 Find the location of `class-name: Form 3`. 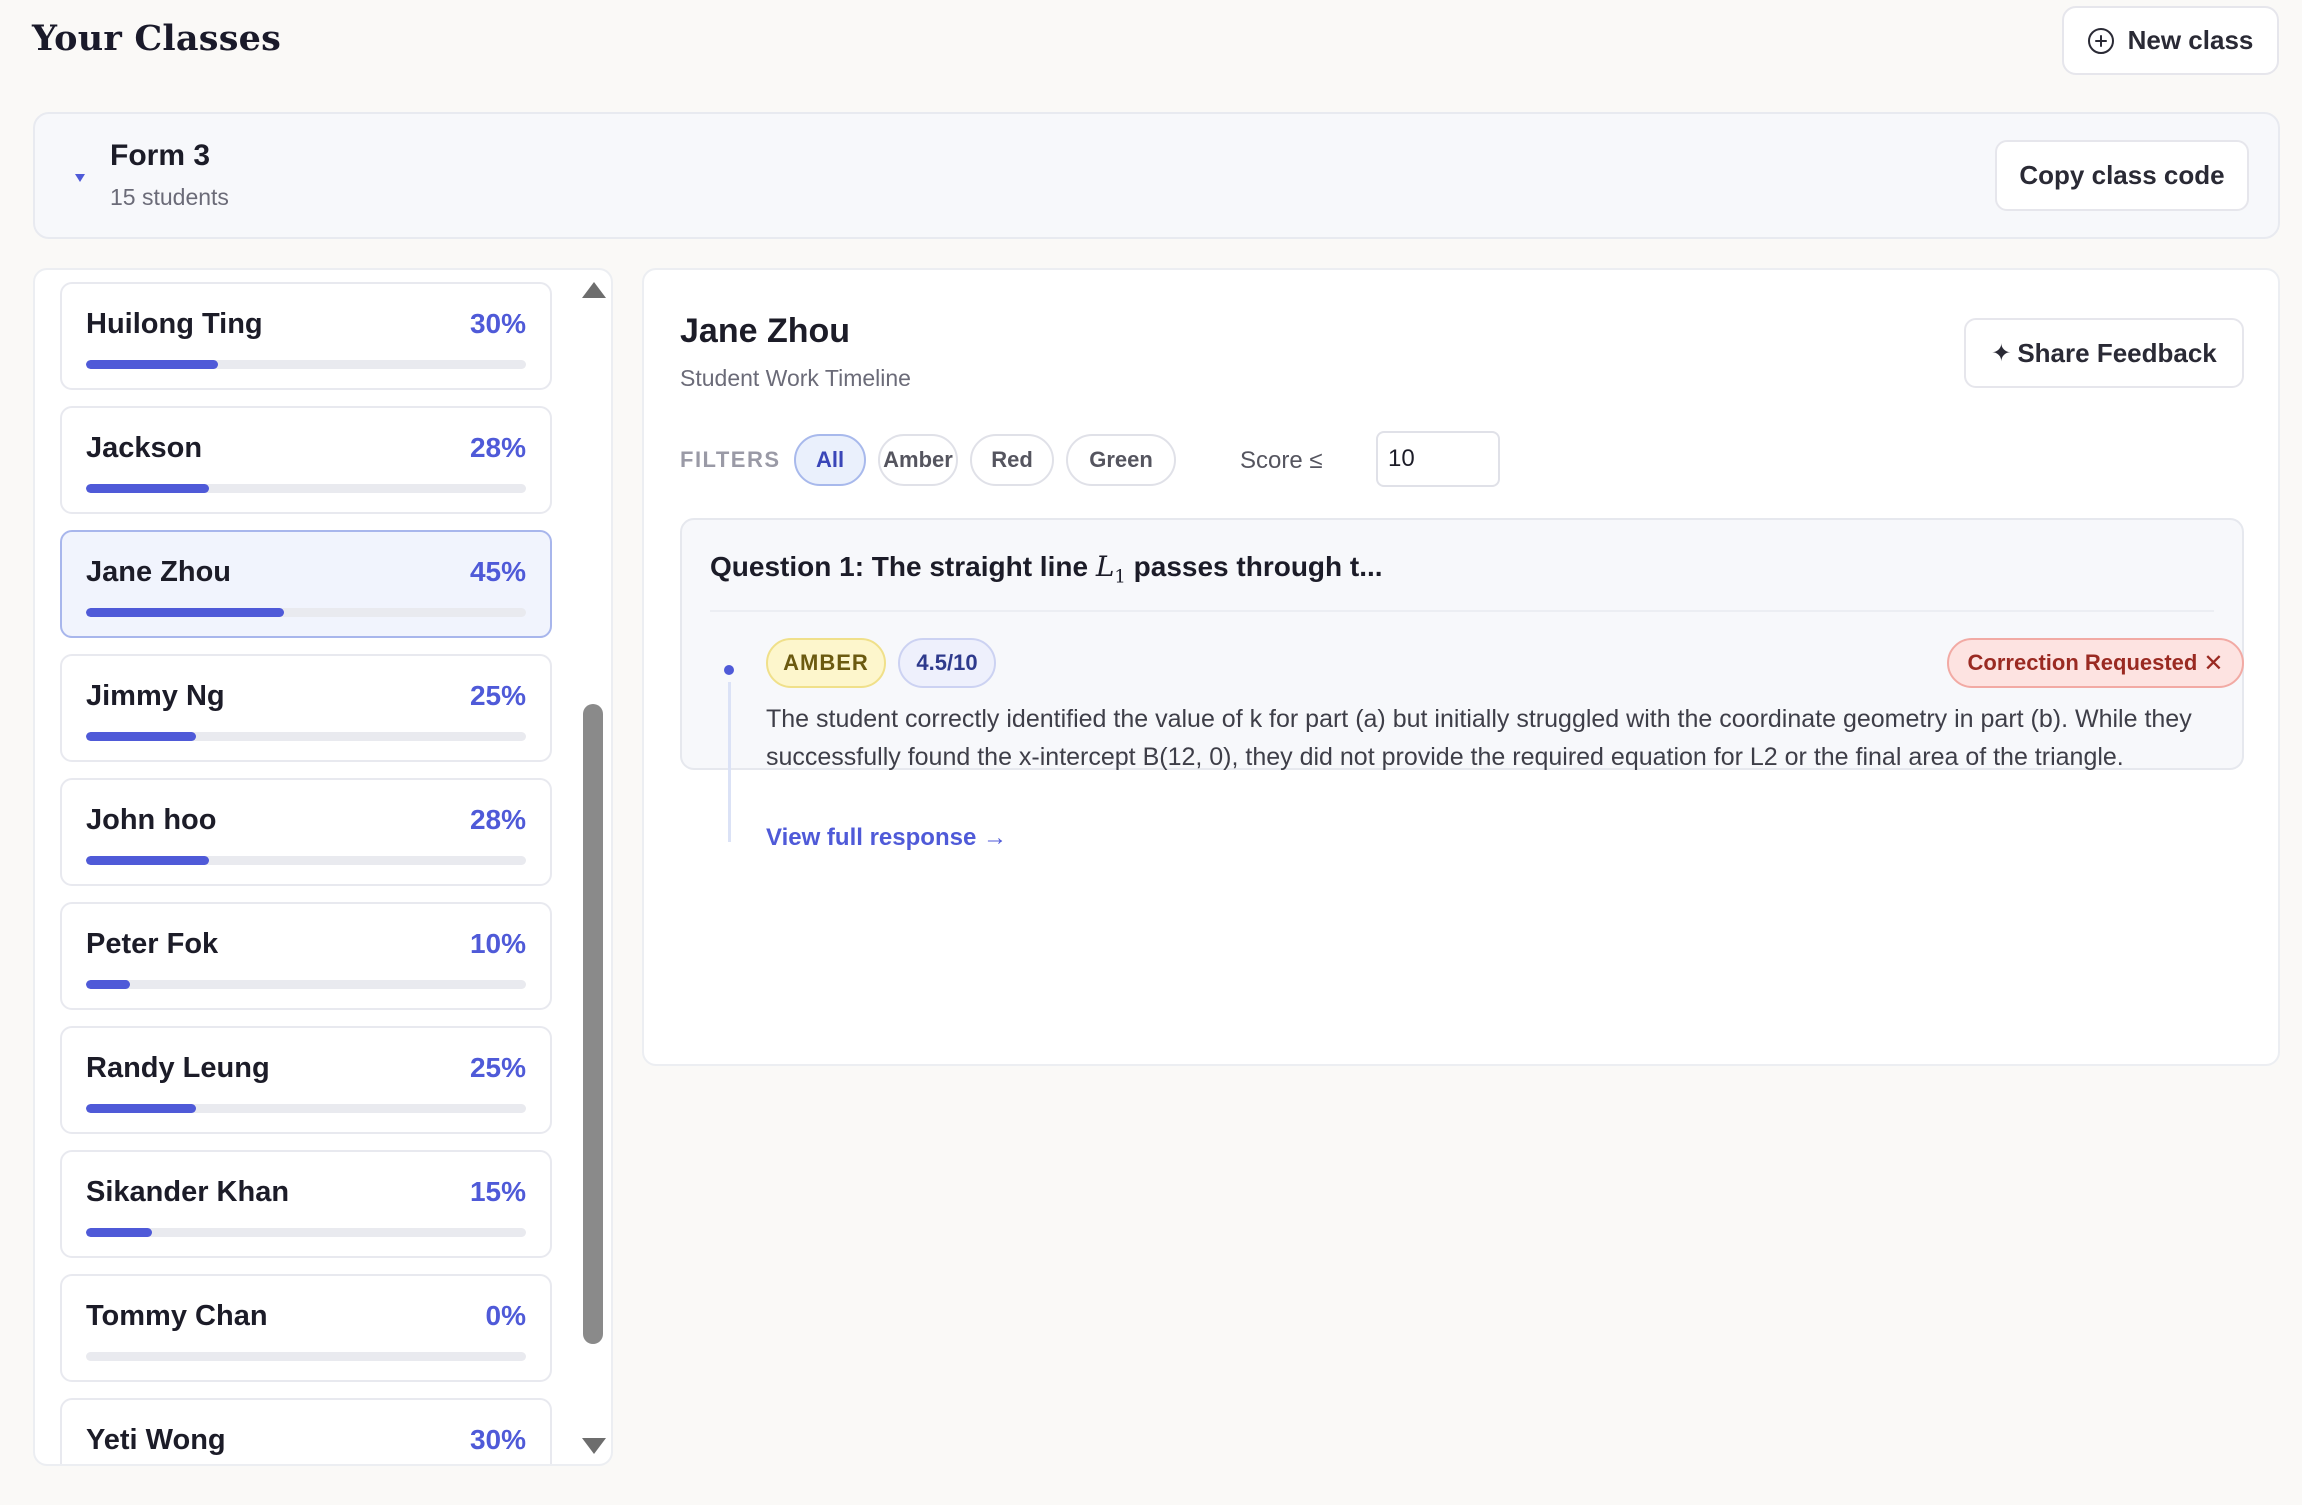

class-name: Form 3 is located at coordinates (160, 155).